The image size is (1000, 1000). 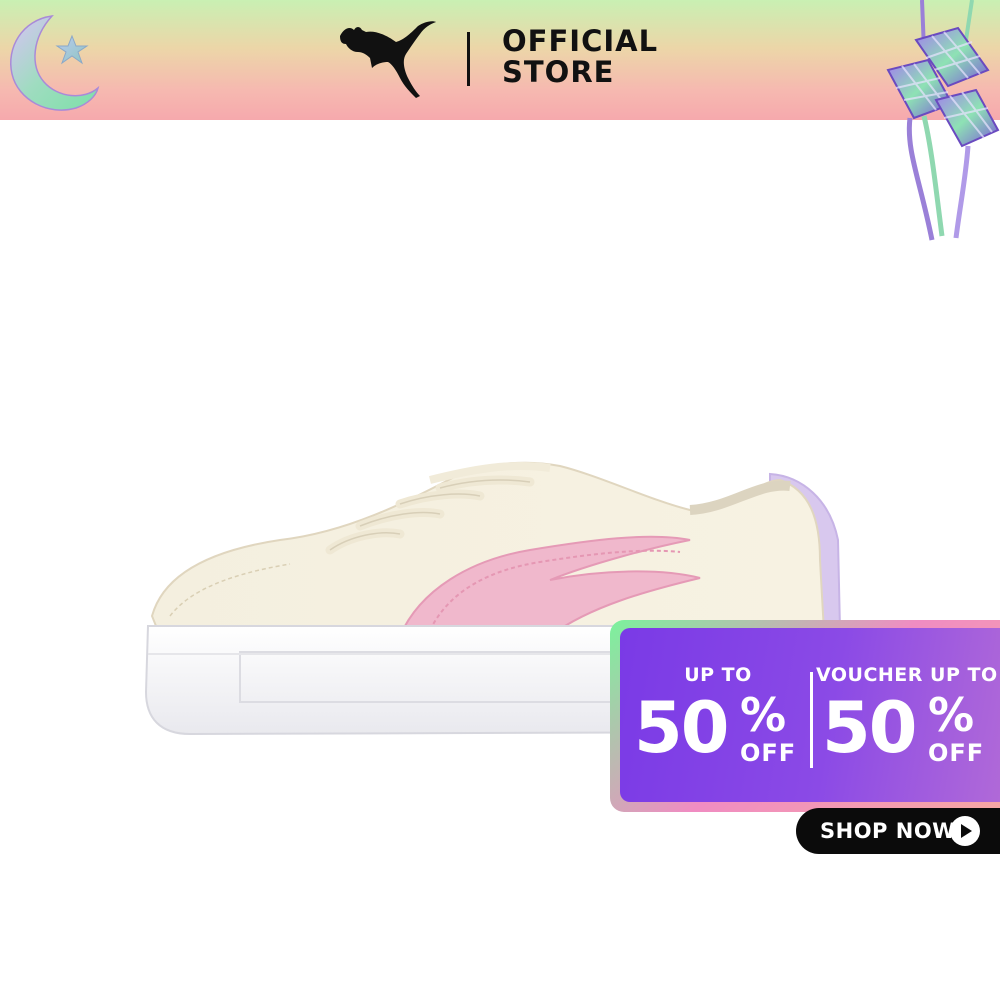 What do you see at coordinates (888, 831) in the screenshot?
I see `shop-now-label: SHOP NOW` at bounding box center [888, 831].